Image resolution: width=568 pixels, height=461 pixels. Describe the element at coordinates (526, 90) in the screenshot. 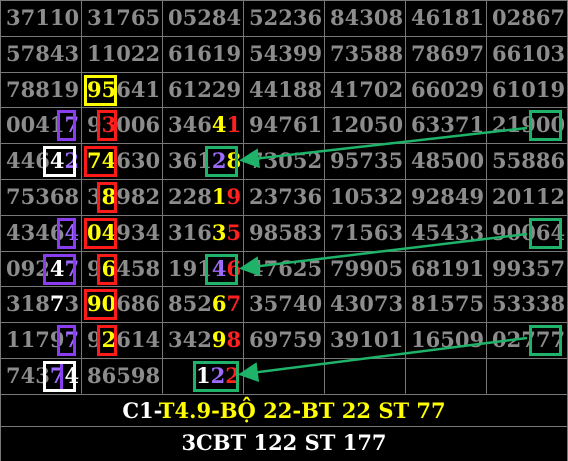

I see `grid-cell: 61019` at that location.